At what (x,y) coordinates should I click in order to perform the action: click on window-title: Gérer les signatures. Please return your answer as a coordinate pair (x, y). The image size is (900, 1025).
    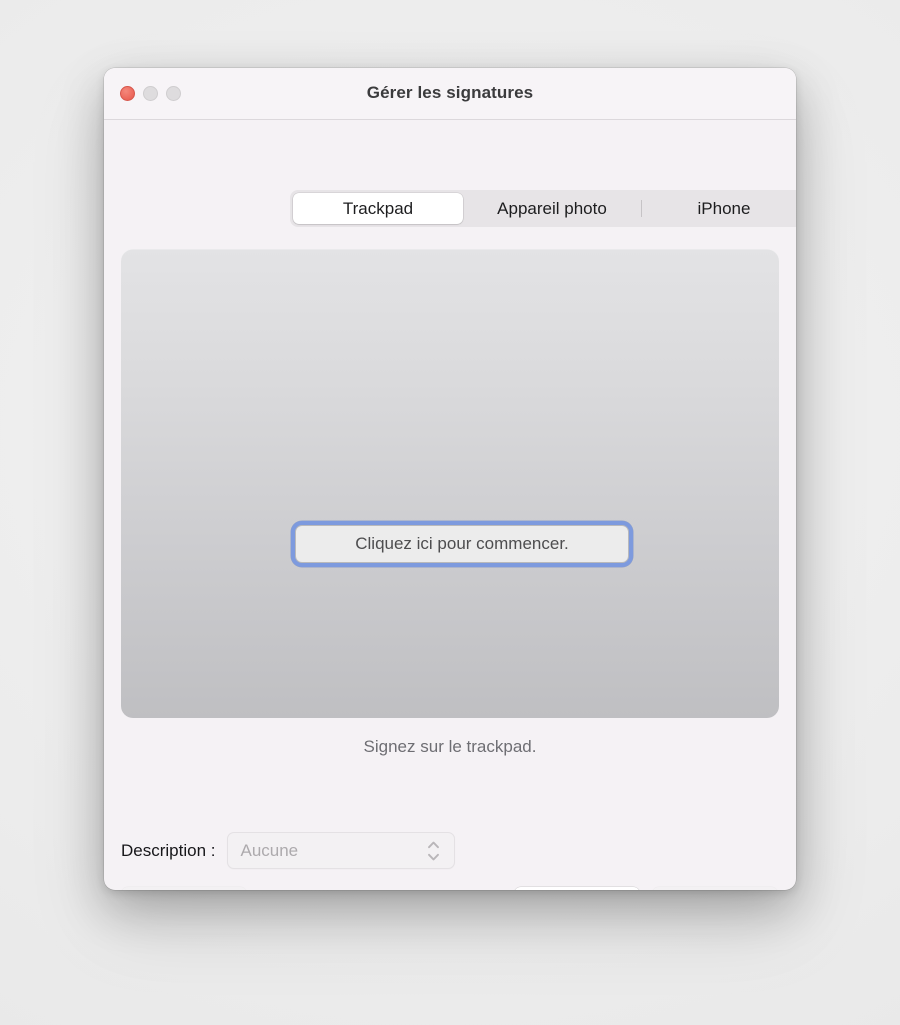
    Looking at the image, I should click on (450, 92).